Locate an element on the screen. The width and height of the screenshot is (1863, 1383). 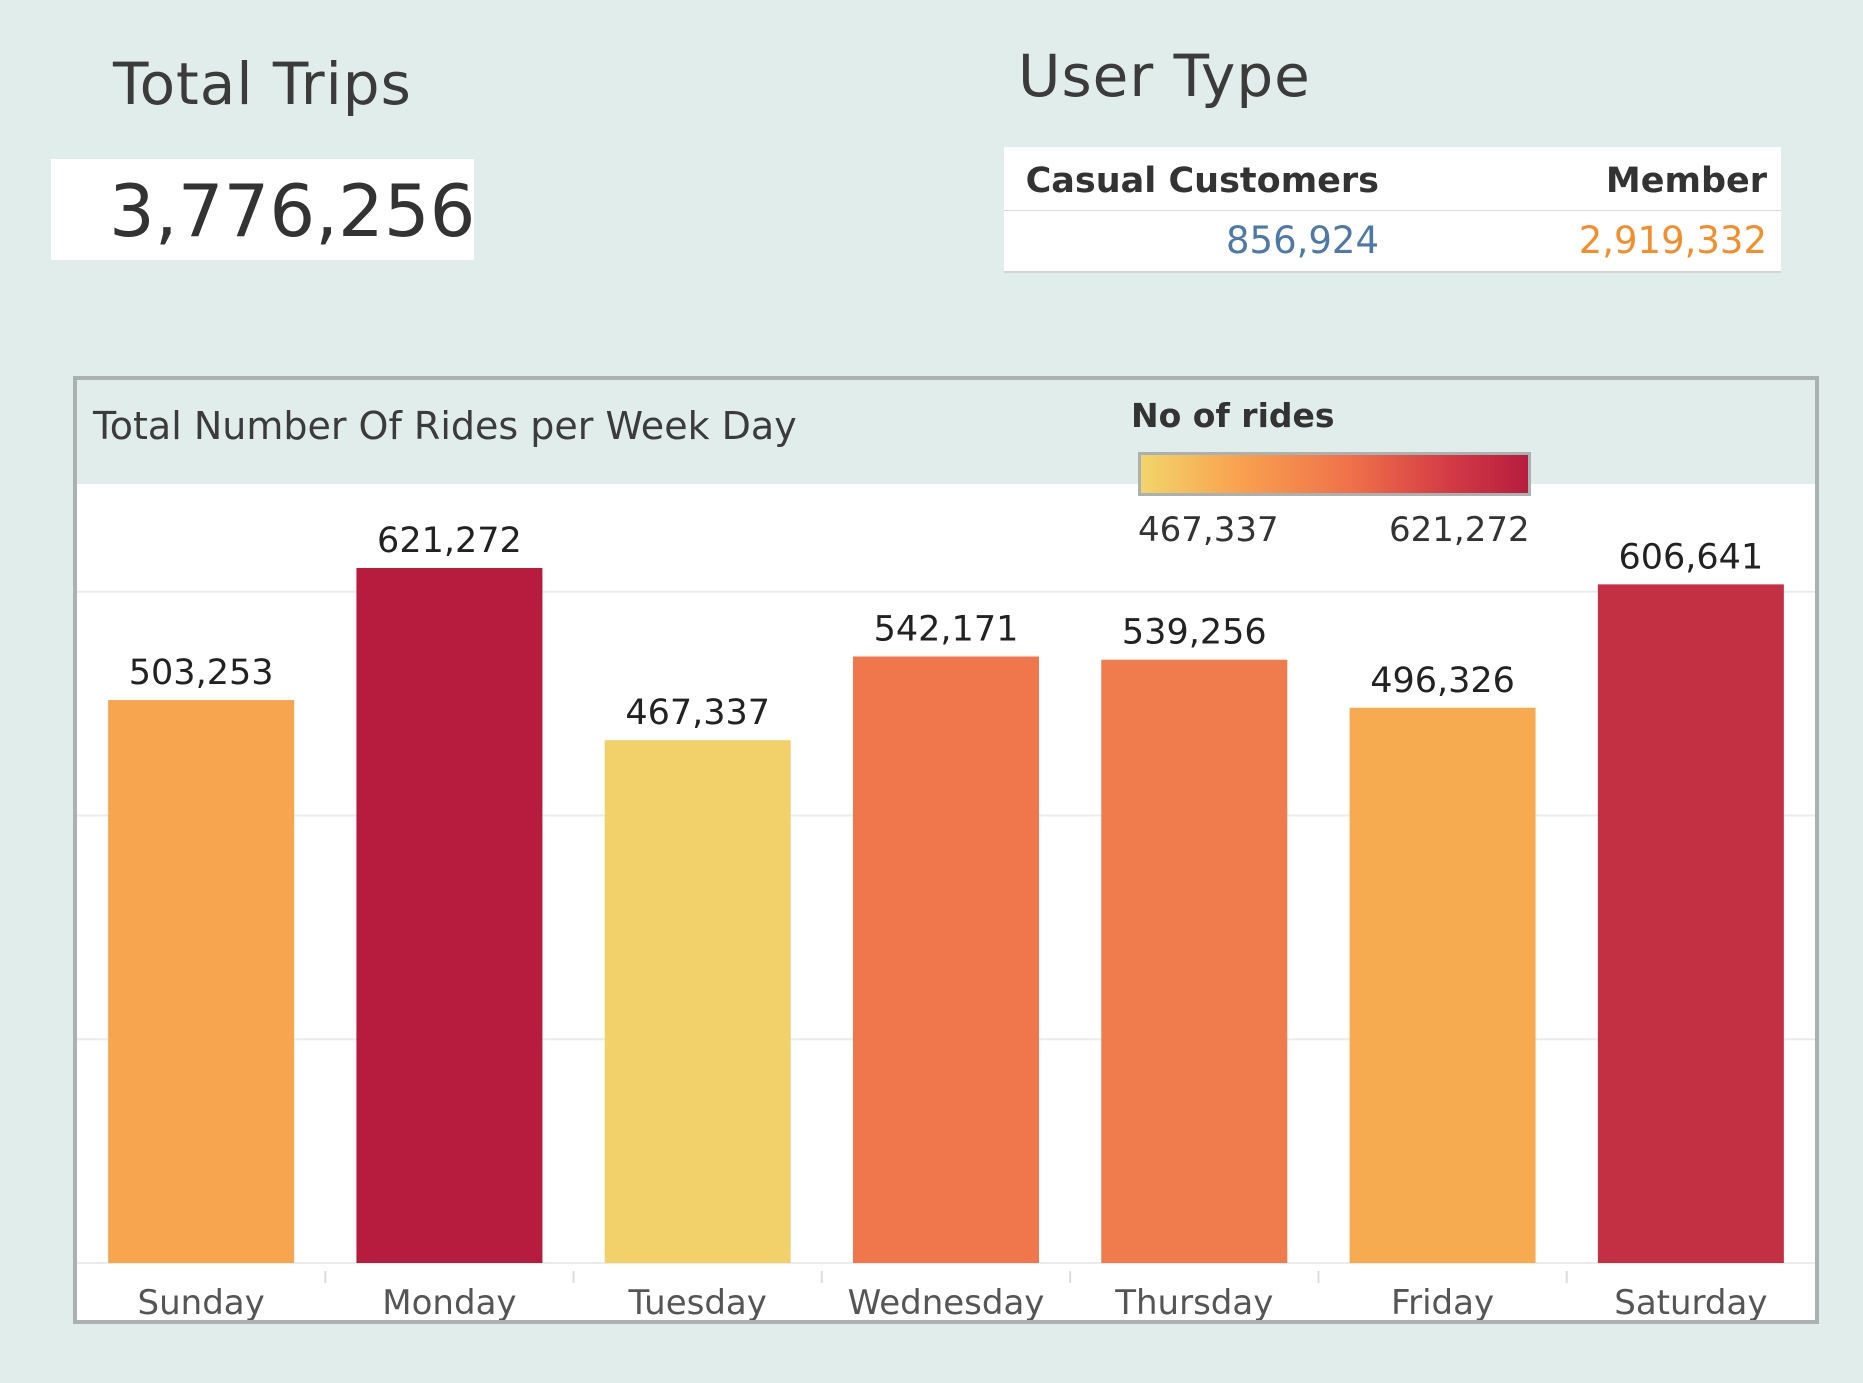
x-tick-wednesday: Wednesday is located at coordinates (946, 1301).